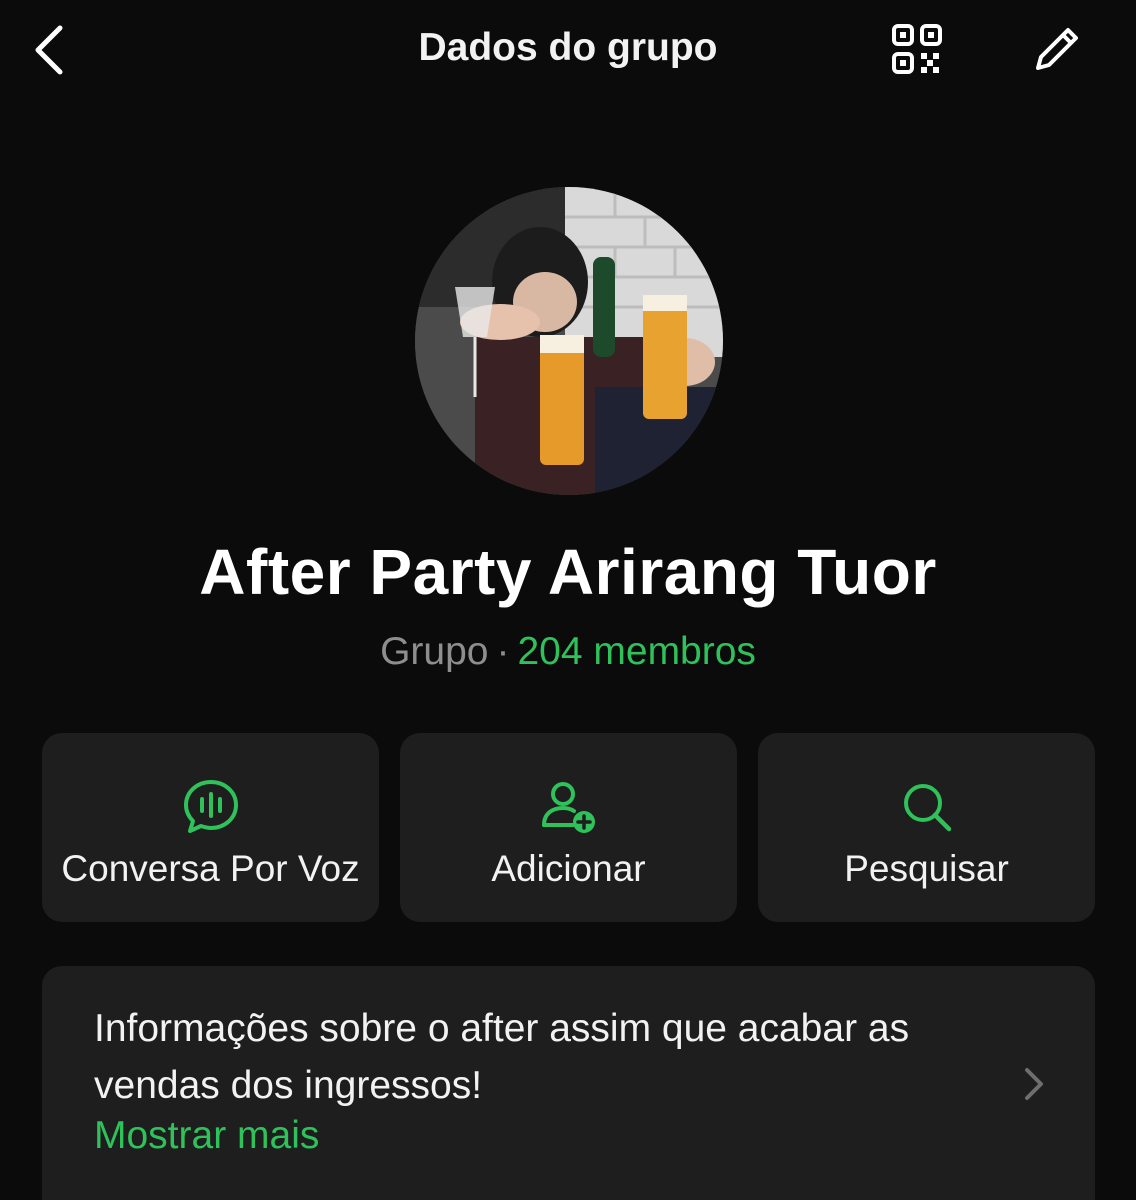 Image resolution: width=1136 pixels, height=1200 pixels. I want to click on edit-button, so click(1056, 50).